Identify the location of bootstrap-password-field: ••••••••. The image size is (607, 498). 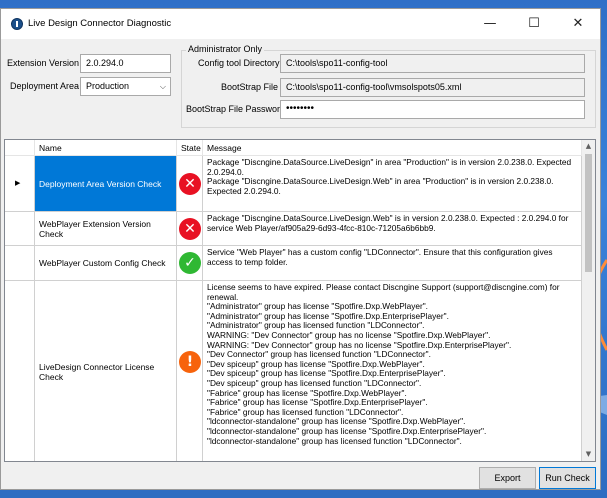
(432, 109).